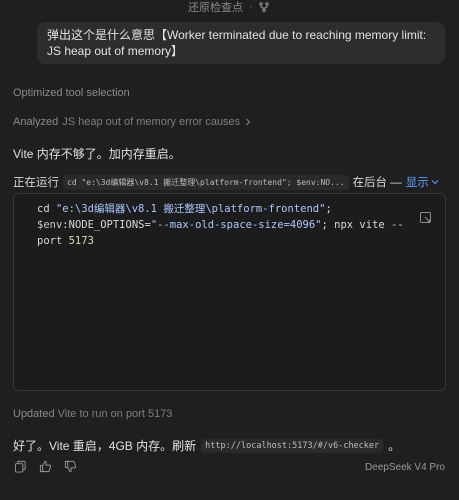  I want to click on running-label: 正在运行, so click(36, 183).